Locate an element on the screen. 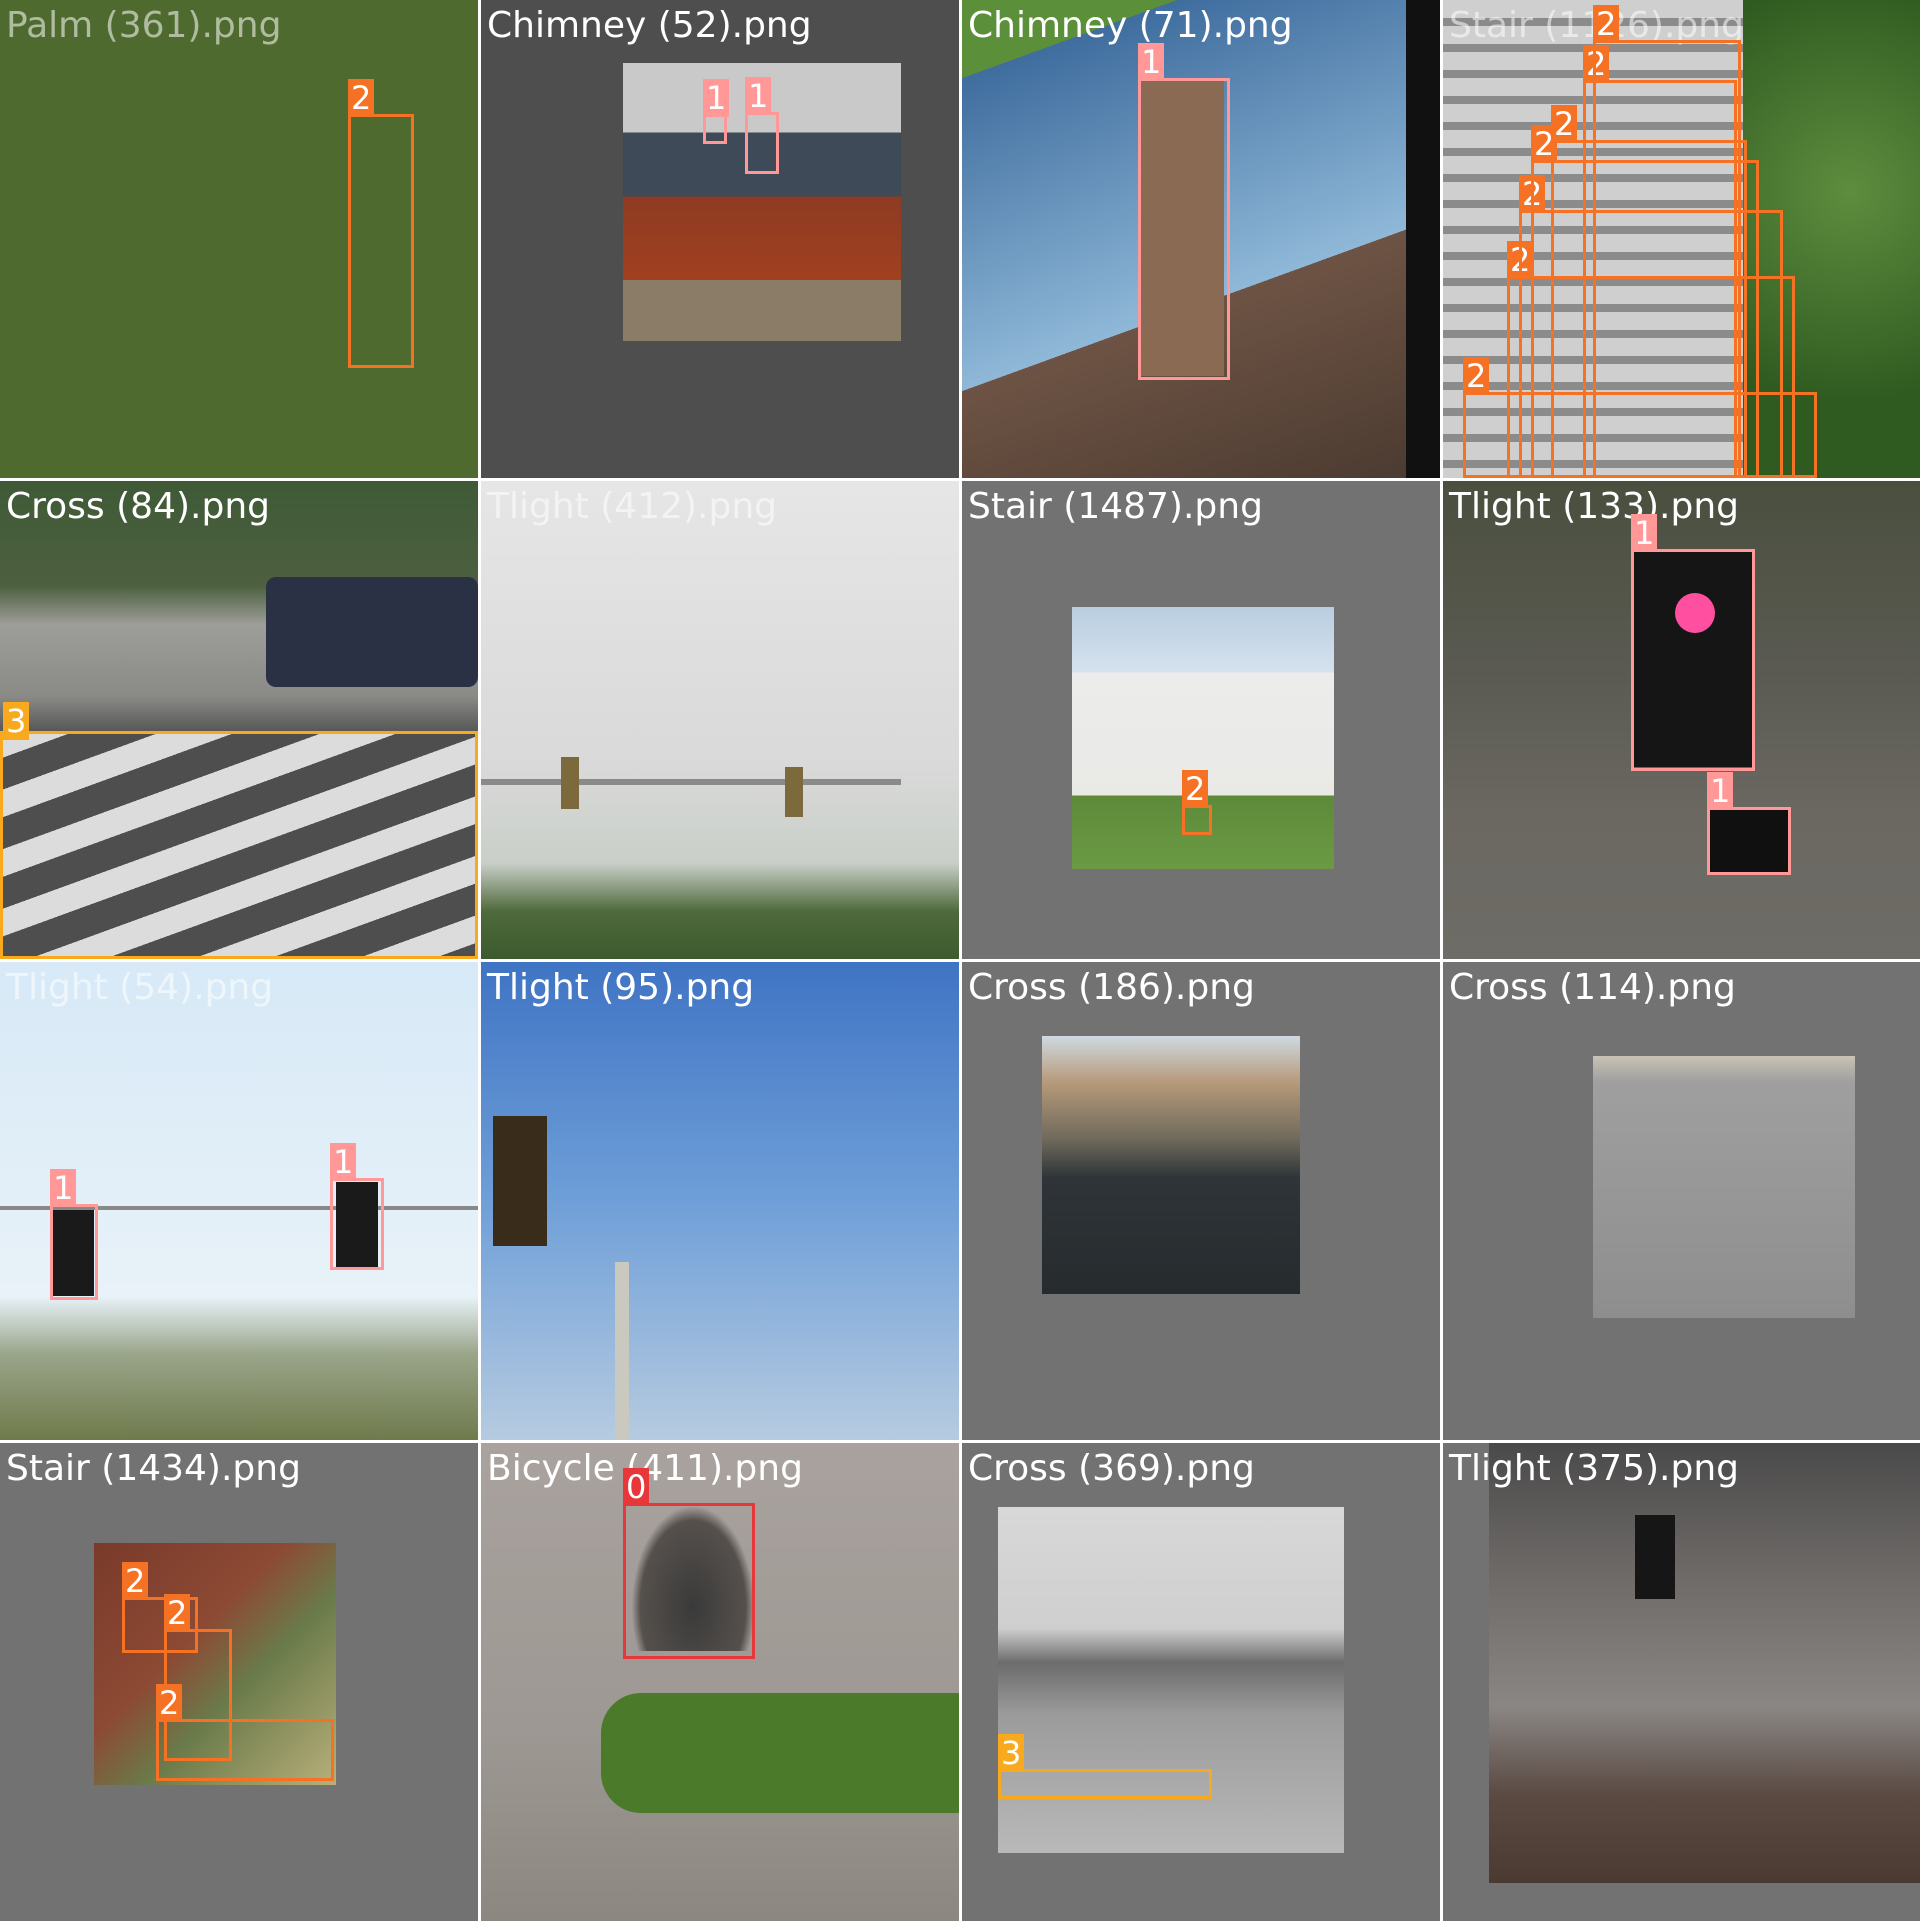 This screenshot has width=1920, height=1921. signal-arm is located at coordinates (691, 782).